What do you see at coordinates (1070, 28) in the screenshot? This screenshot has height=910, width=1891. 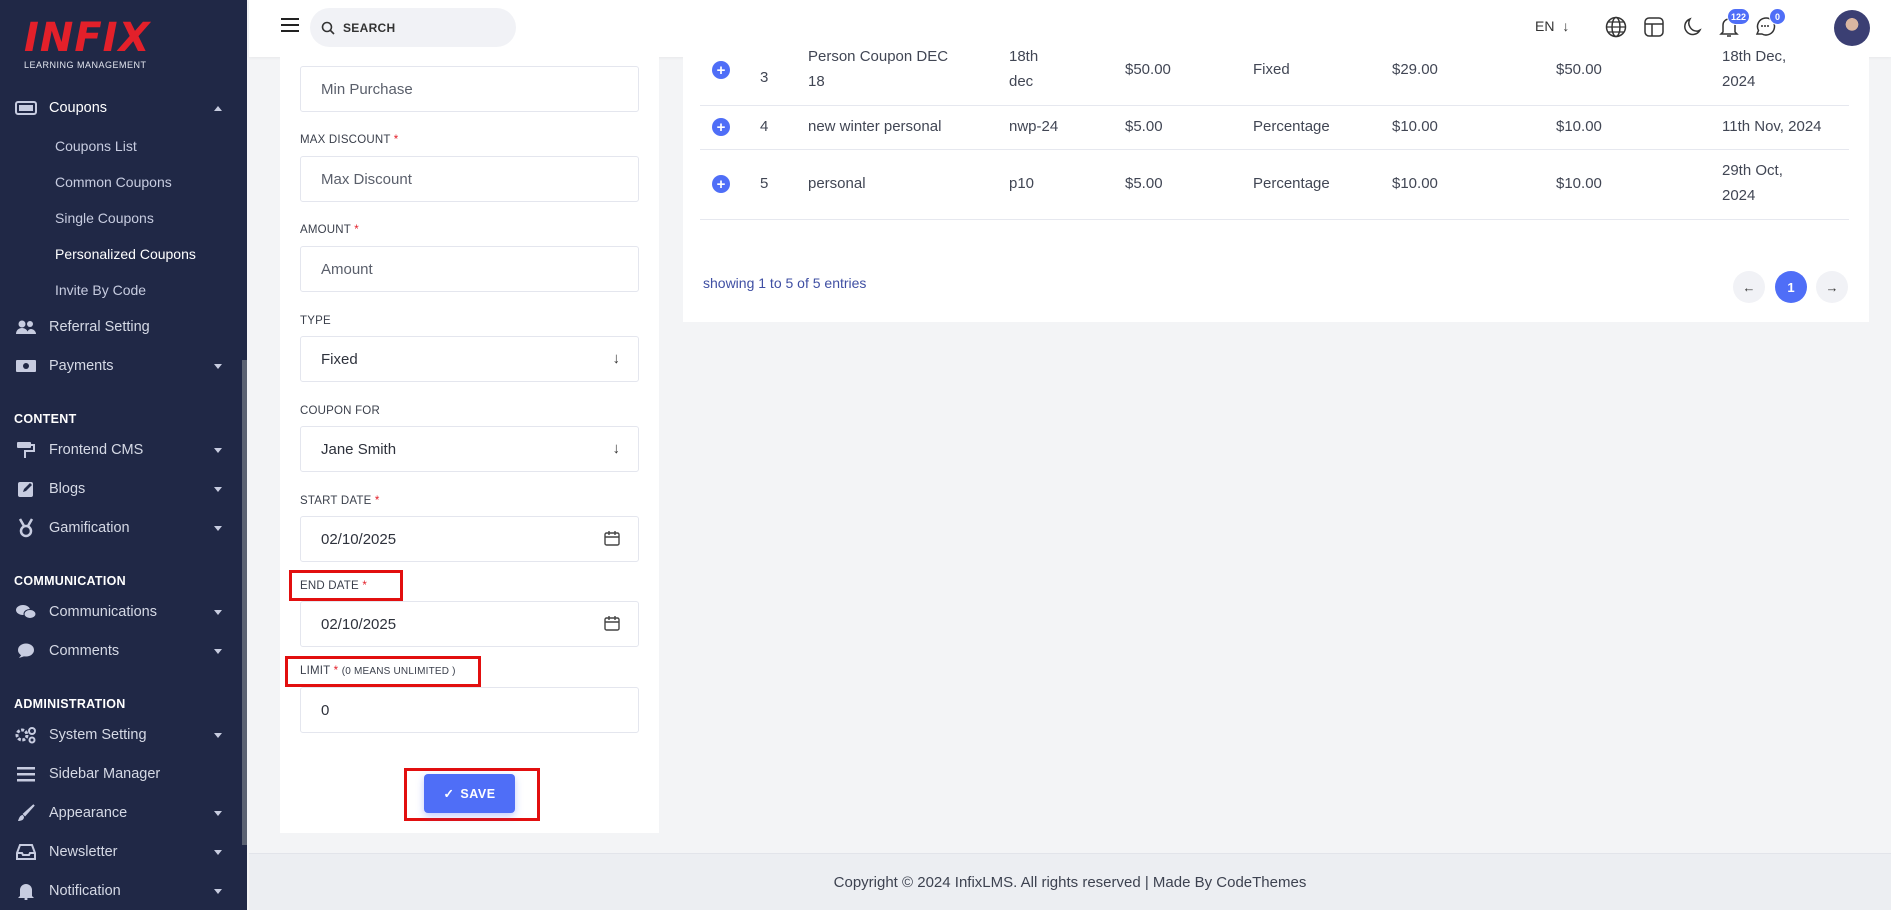 I see `top-bar: SEARCH EN ↓ 122 0` at bounding box center [1070, 28].